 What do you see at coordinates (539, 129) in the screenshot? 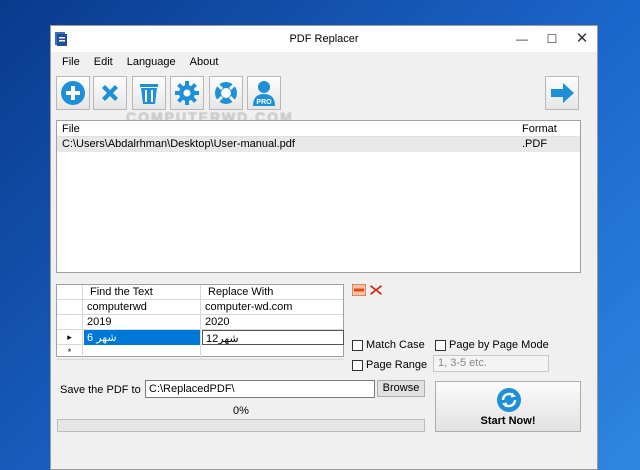
I see `column-format: Format` at bounding box center [539, 129].